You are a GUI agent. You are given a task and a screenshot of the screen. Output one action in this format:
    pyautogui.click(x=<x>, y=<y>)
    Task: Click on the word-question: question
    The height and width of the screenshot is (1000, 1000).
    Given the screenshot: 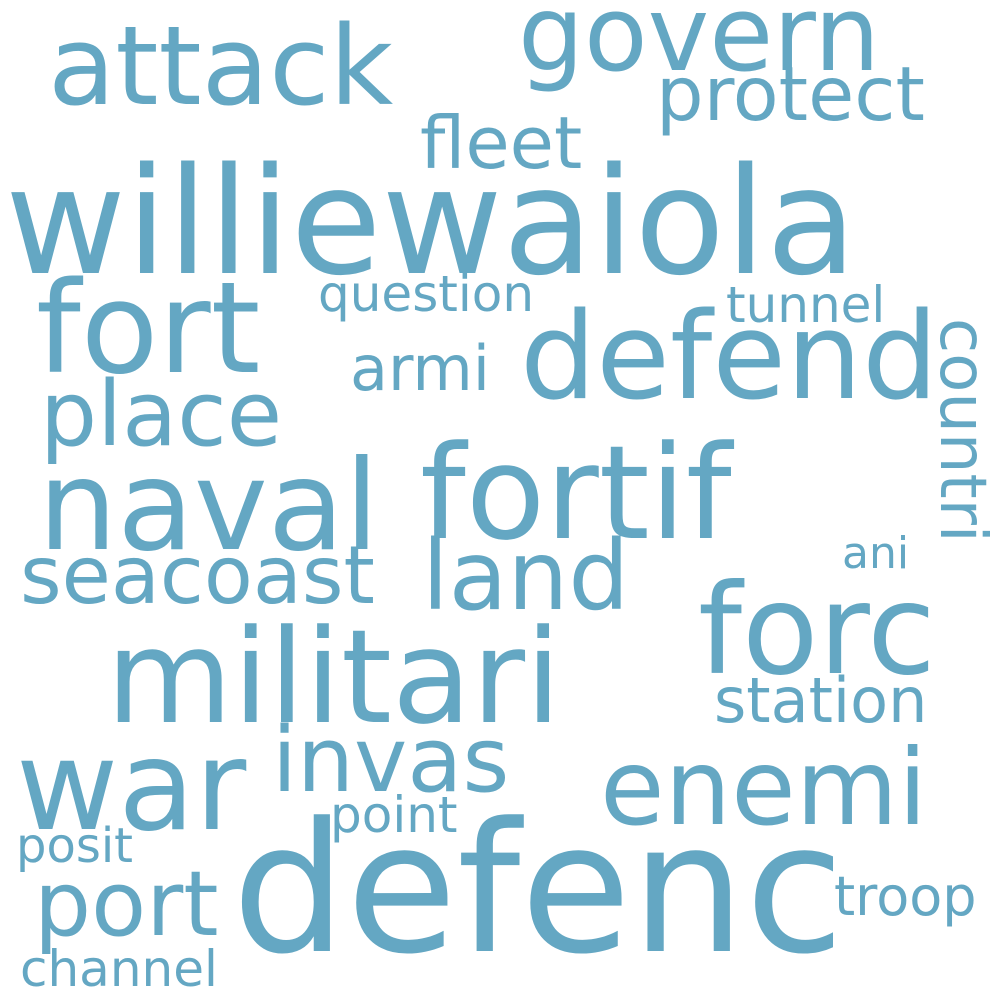 What is the action you would take?
    pyautogui.click(x=426, y=294)
    